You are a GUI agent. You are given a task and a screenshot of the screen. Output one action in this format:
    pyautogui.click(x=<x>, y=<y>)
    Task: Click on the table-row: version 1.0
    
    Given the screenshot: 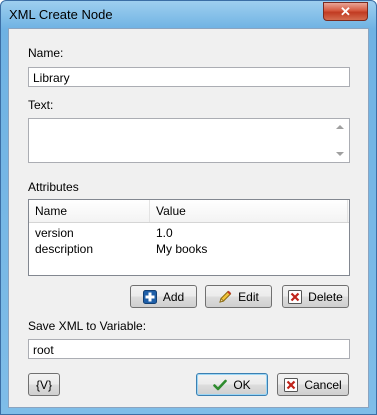 What is the action you would take?
    pyautogui.click(x=189, y=234)
    